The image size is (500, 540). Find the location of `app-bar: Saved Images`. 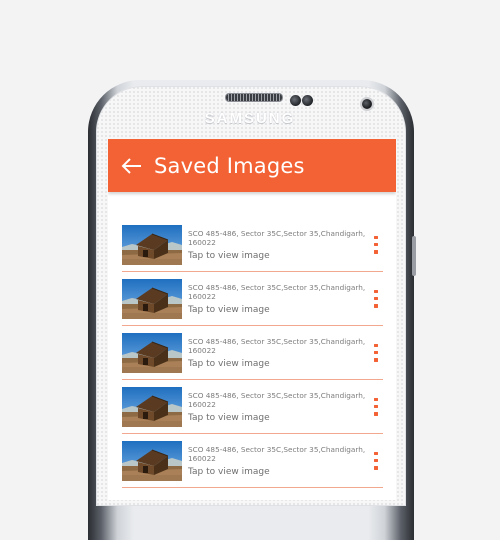

app-bar: Saved Images is located at coordinates (252, 165).